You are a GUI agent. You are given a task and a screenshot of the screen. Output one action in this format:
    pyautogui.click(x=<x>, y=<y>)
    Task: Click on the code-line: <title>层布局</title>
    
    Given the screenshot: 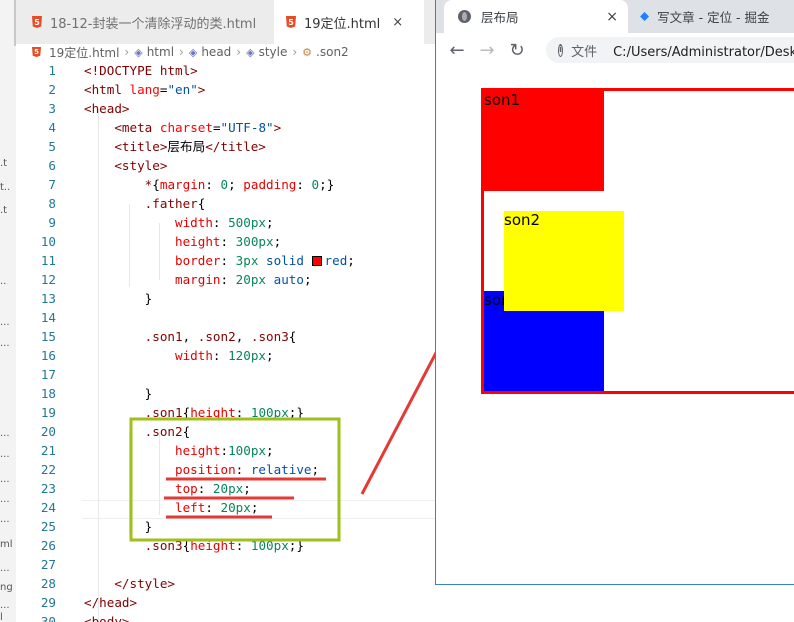 What is the action you would take?
    pyautogui.click(x=175, y=146)
    